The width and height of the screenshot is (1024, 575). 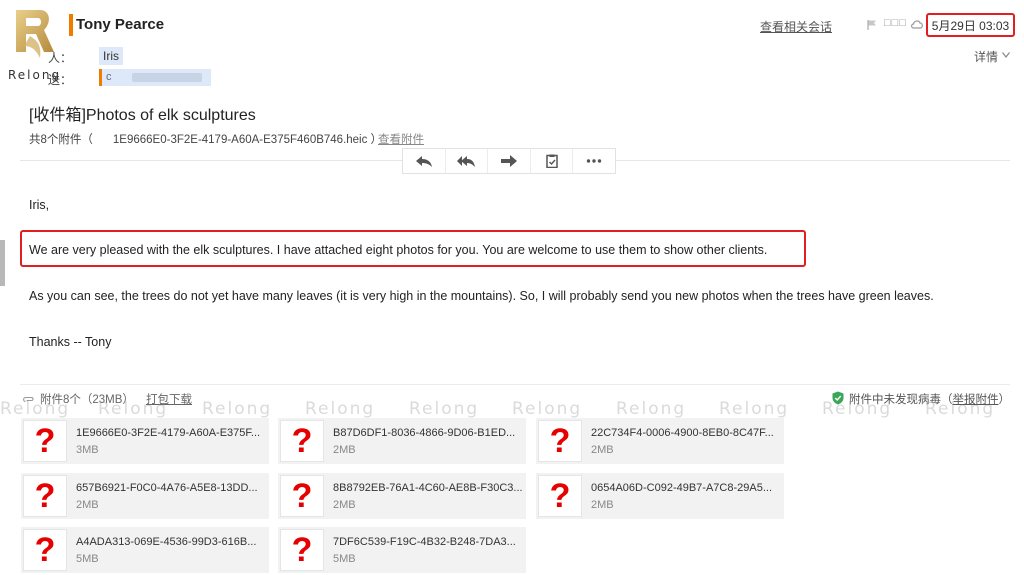 I want to click on cc-label: 送：, so click(x=60, y=80).